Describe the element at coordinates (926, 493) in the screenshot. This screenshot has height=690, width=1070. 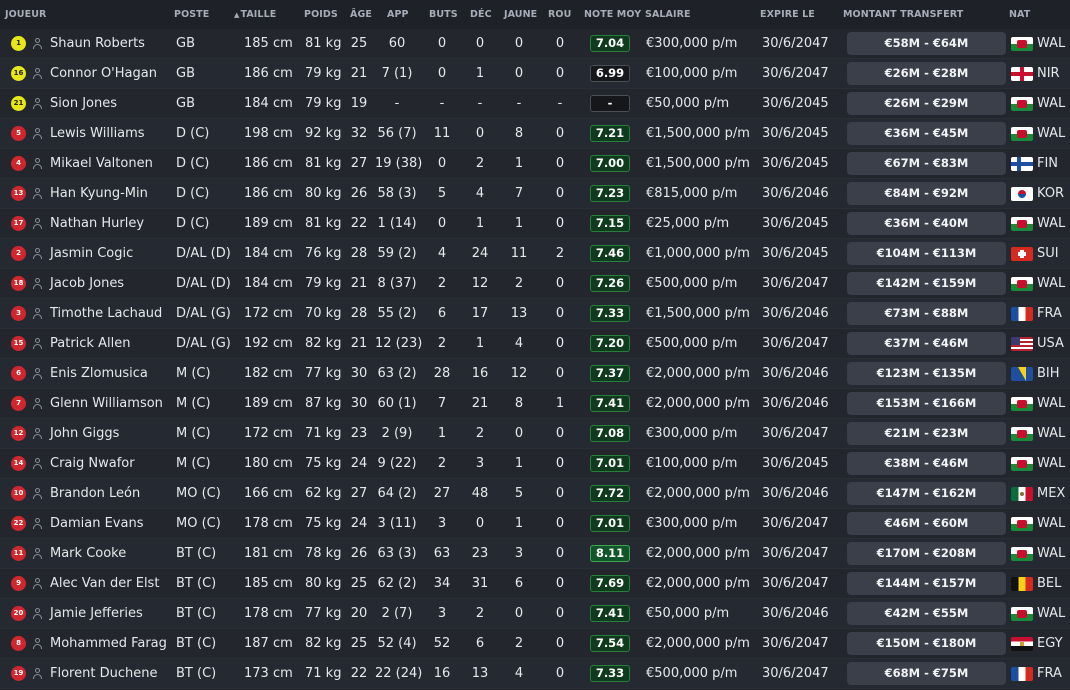
I see `transfer-value-button: €147M - €162M` at that location.